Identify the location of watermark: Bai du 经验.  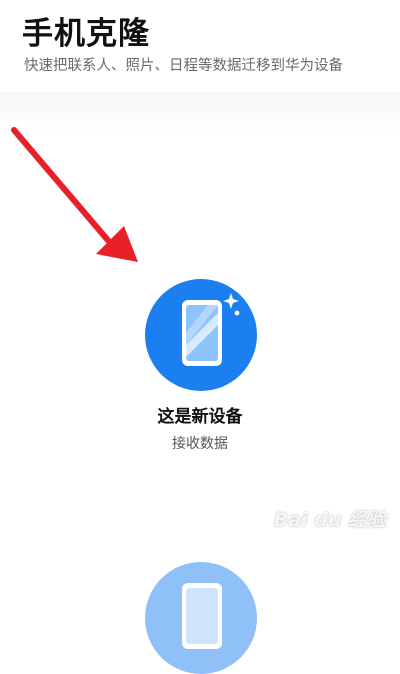
(329, 520).